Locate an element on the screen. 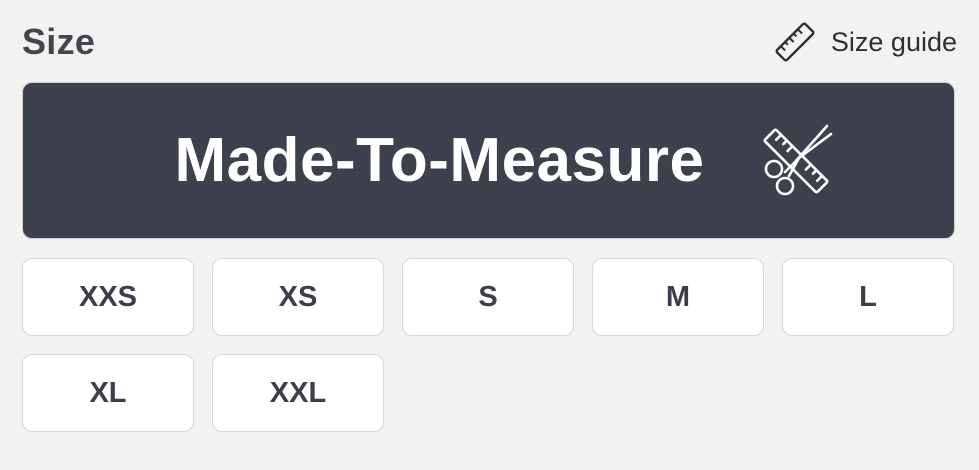  scissors-ruler-icon is located at coordinates (796, 161).